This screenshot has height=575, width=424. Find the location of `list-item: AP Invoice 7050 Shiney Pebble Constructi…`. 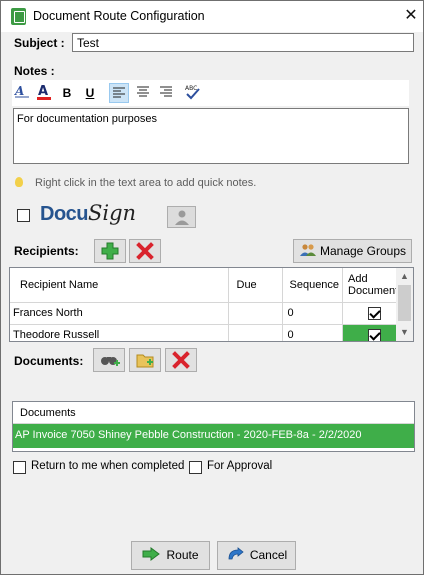

list-item: AP Invoice 7050 Shiney Pebble Constructi… is located at coordinates (213, 436).